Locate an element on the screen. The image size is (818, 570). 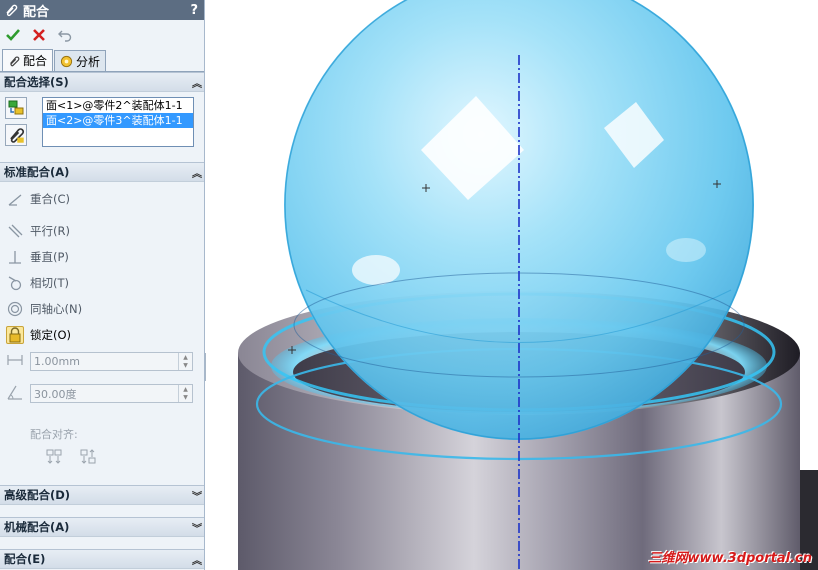
concentric-icon is located at coordinates (15, 309).